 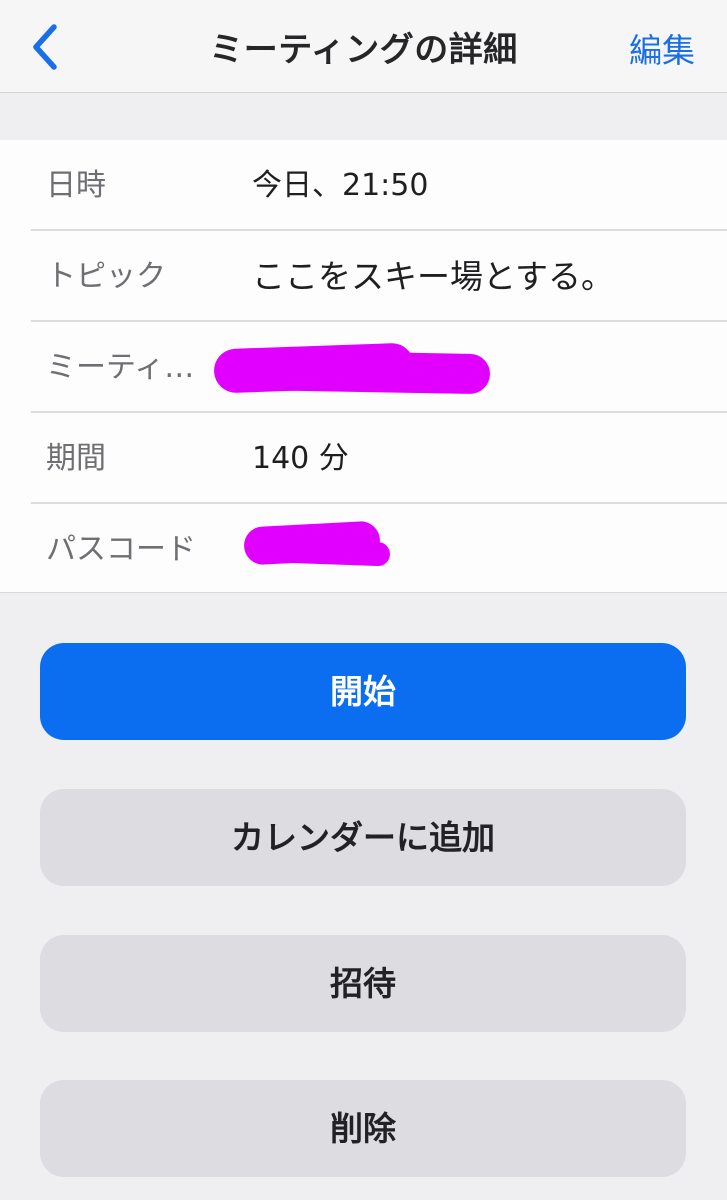 What do you see at coordinates (662, 48) in the screenshot?
I see `edit-button: 編集` at bounding box center [662, 48].